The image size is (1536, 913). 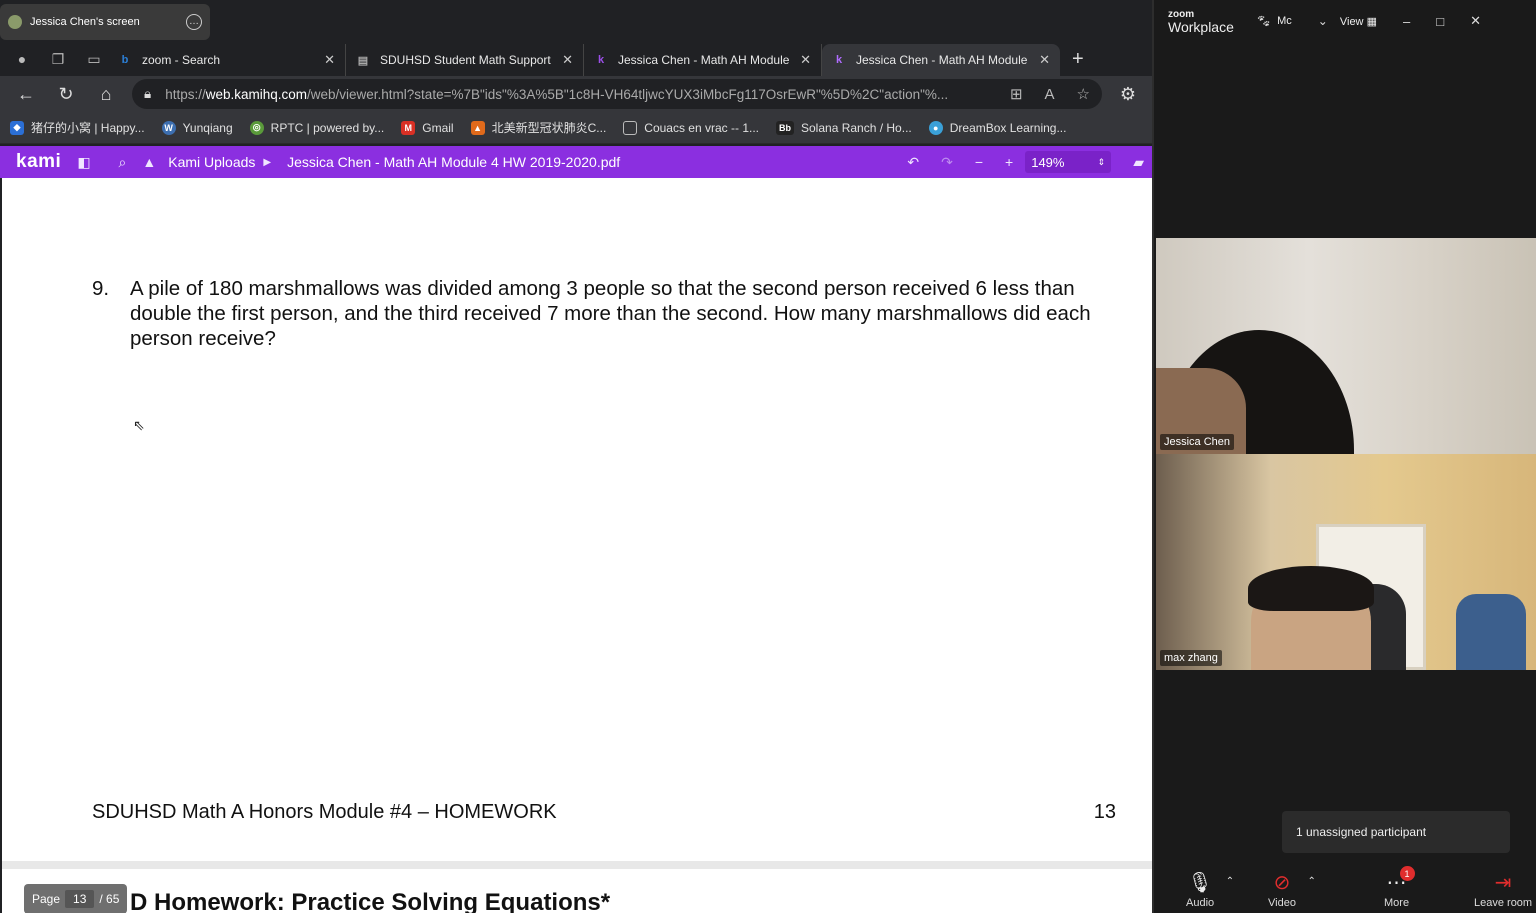 I want to click on bookmark-icon: ◆, so click(x=17, y=127).